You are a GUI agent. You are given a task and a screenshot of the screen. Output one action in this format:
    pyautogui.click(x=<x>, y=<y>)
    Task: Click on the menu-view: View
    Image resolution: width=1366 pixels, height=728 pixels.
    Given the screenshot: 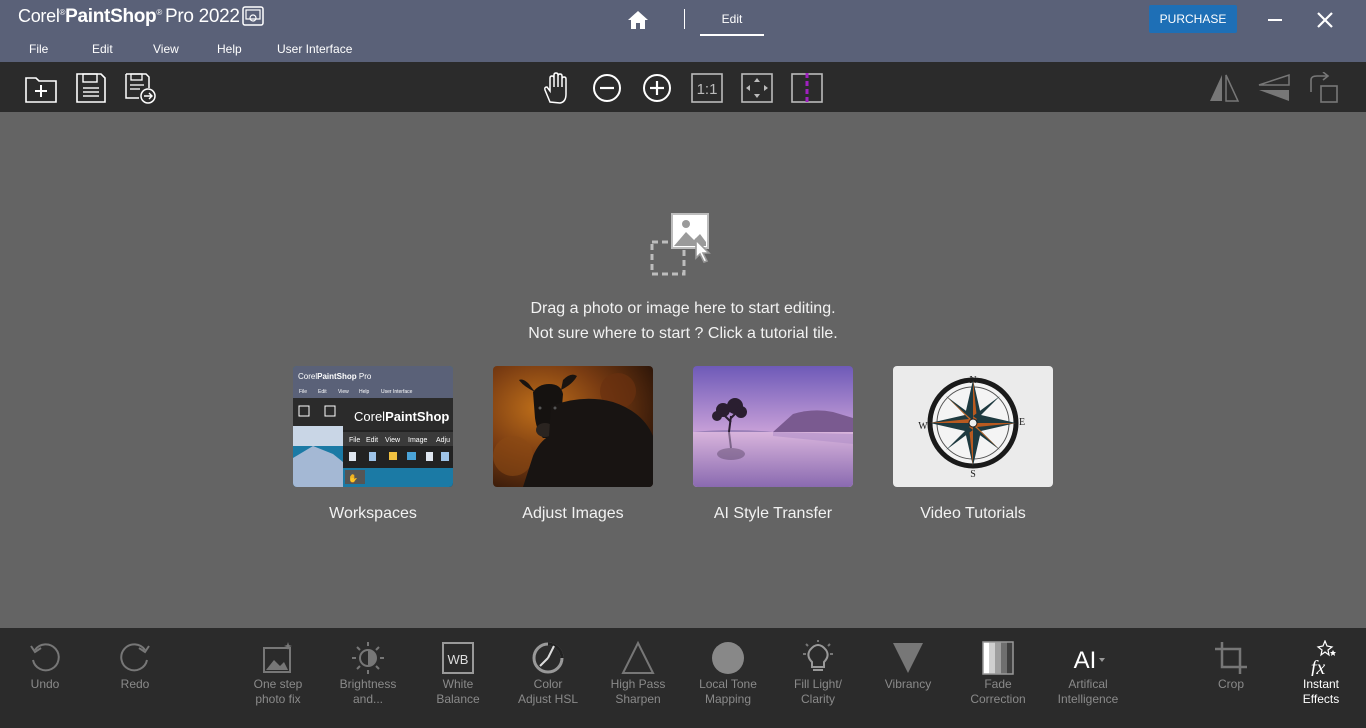 What is the action you would take?
    pyautogui.click(x=166, y=49)
    